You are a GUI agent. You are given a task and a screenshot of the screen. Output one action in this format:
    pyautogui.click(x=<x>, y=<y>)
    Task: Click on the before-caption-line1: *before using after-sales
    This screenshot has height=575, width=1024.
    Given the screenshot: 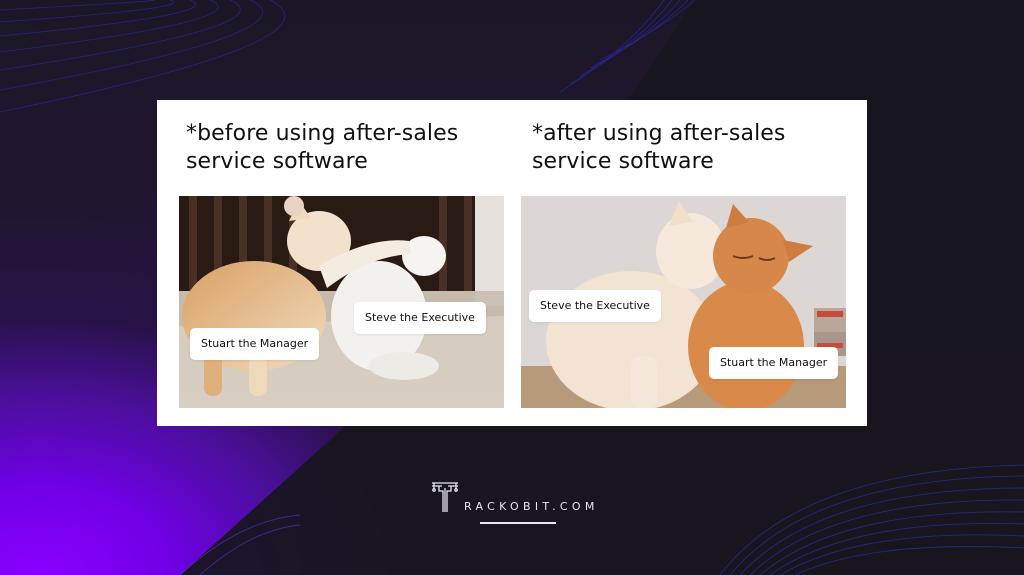 What is the action you would take?
    pyautogui.click(x=322, y=133)
    